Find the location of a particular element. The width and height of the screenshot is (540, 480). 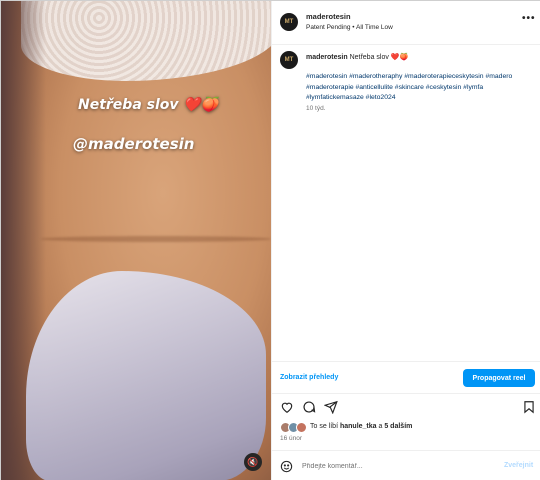

caption-username: maderotesin is located at coordinates (327, 57).